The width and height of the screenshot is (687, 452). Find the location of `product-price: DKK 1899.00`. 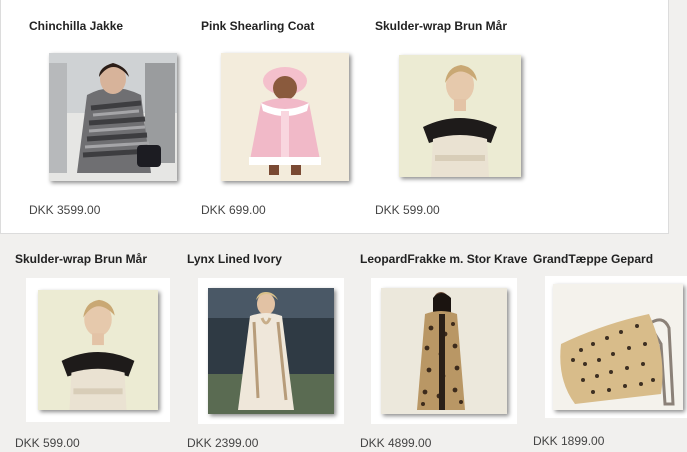

product-price: DKK 1899.00 is located at coordinates (569, 441).